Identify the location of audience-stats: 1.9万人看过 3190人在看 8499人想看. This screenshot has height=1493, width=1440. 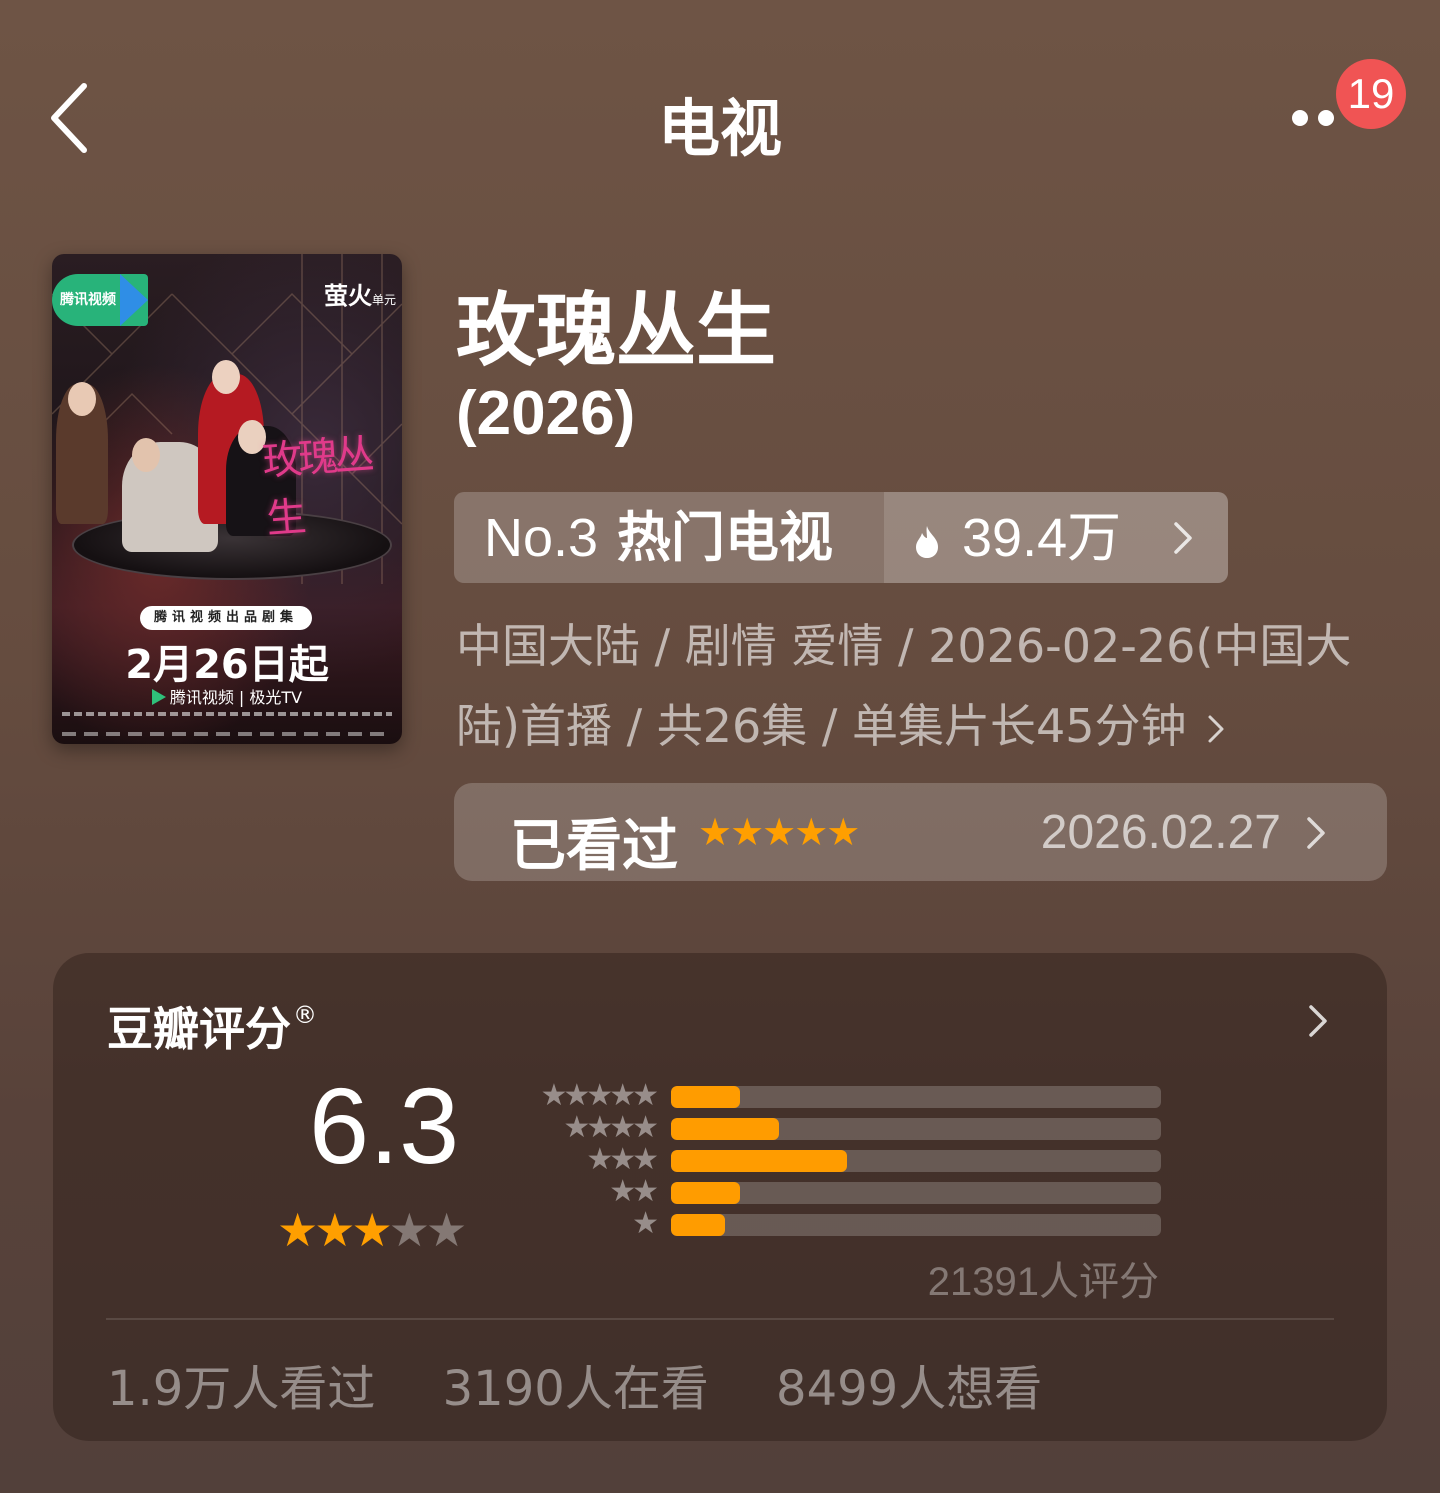
(600, 1384).